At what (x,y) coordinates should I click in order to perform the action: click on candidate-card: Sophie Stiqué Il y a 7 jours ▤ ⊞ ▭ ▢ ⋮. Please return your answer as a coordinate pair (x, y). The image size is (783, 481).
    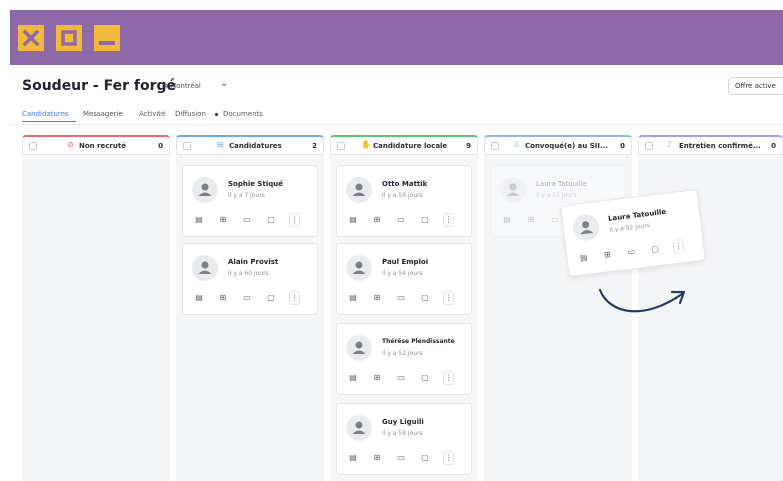
    Looking at the image, I should click on (250, 201).